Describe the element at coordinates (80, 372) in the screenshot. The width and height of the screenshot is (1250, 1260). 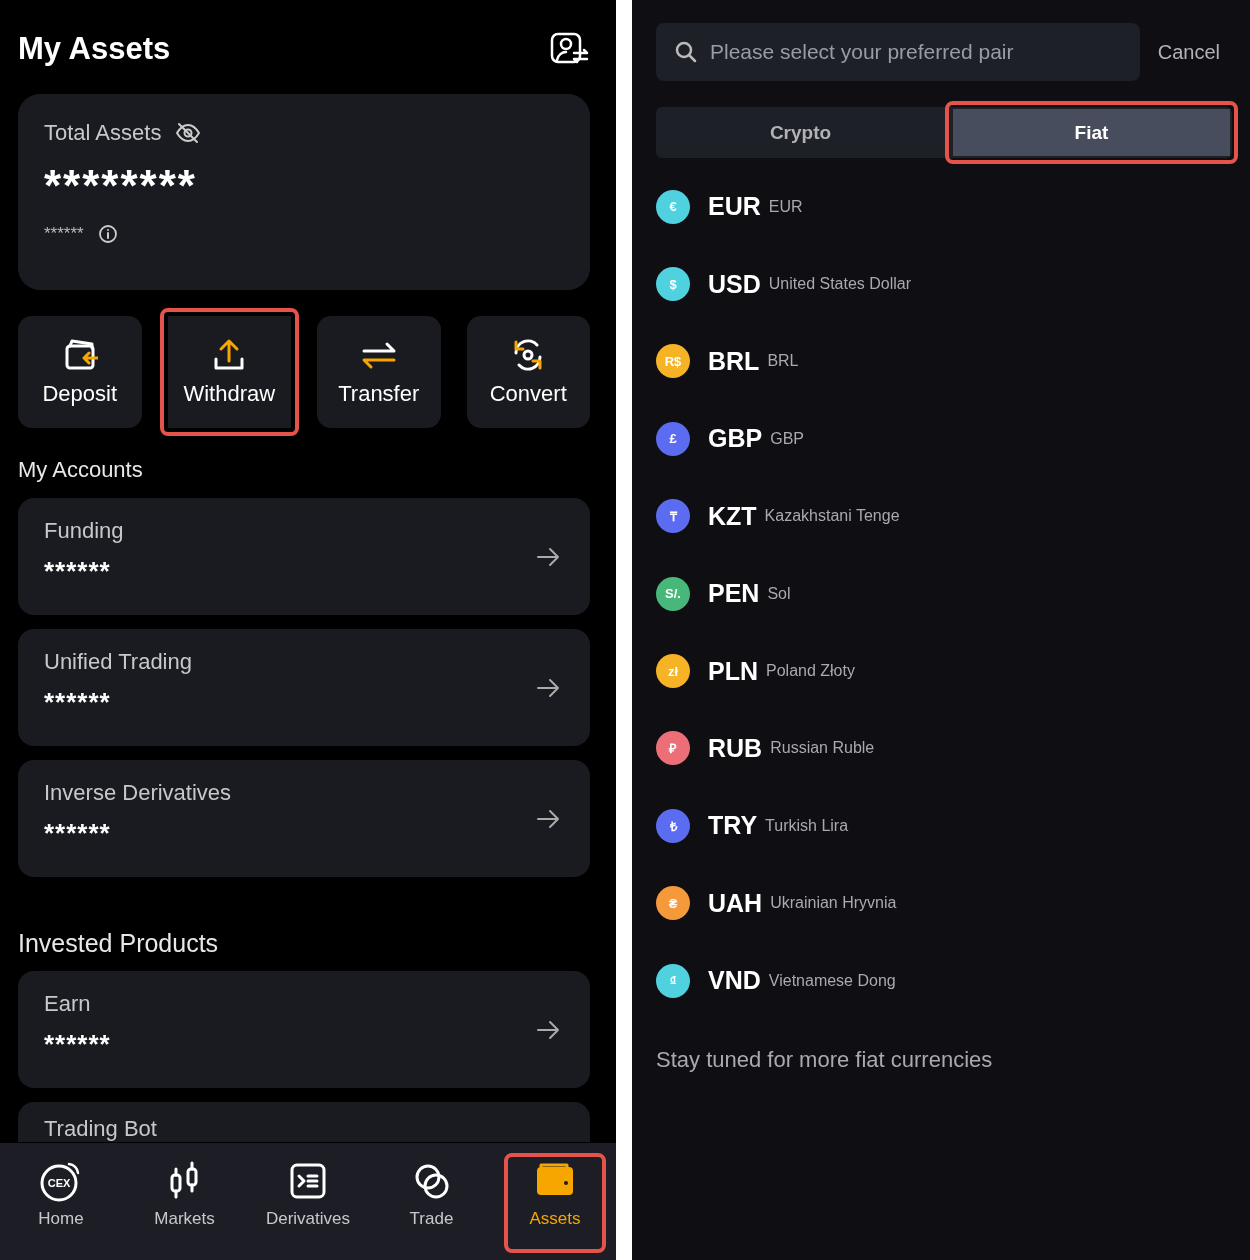
I see `action-button: Deposit` at that location.